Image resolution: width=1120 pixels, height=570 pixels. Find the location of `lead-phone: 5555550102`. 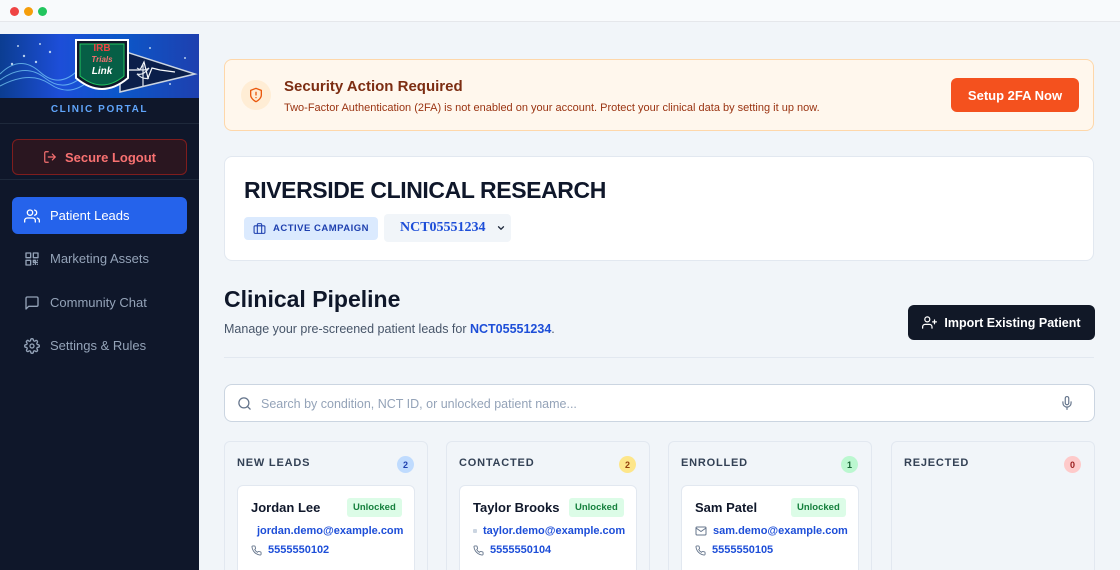

lead-phone: 5555550102 is located at coordinates (290, 550).